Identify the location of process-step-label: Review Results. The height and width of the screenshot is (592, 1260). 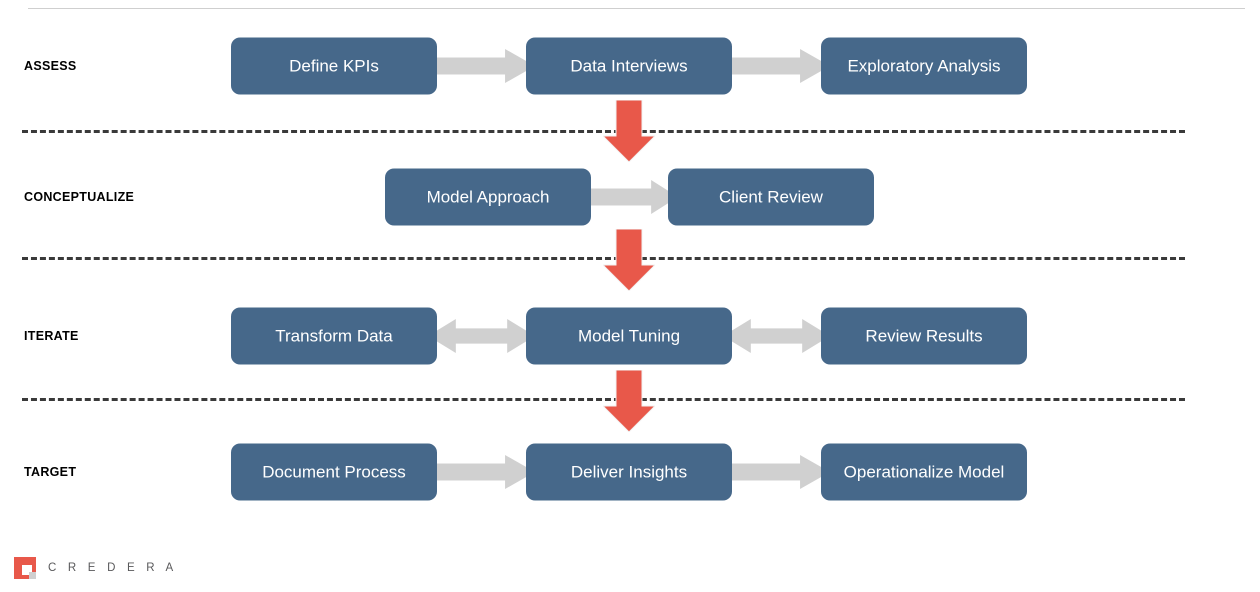
(924, 336).